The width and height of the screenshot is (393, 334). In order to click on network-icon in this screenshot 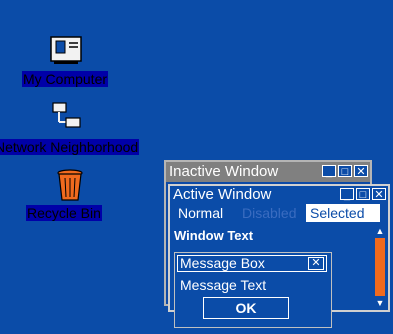, I will do `click(67, 119)`.